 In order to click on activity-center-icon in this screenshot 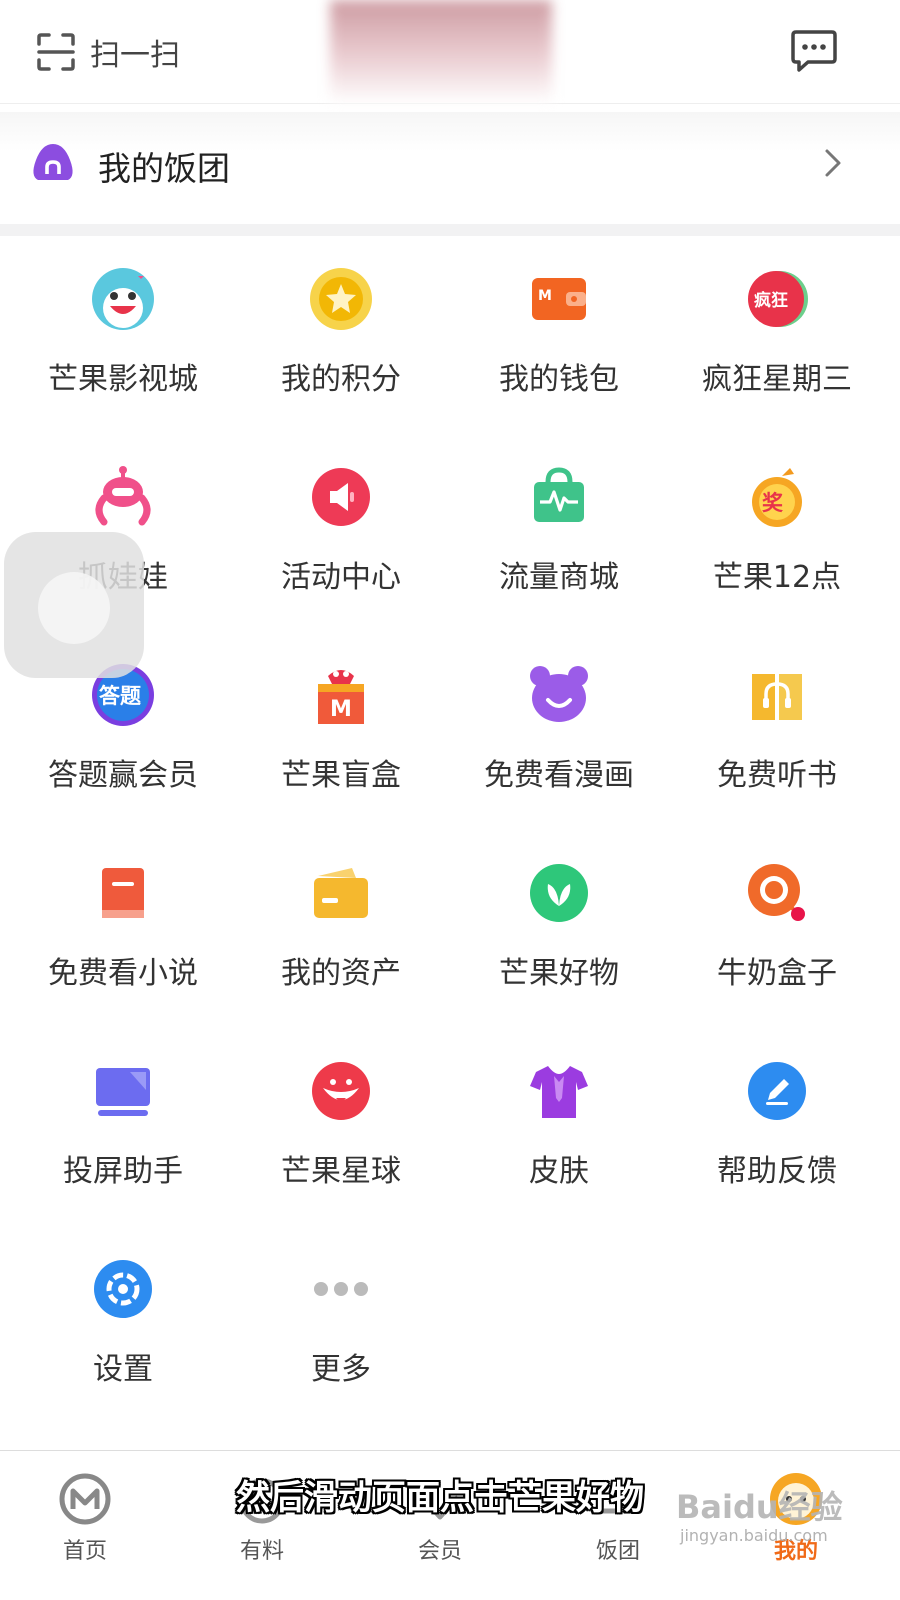, I will do `click(341, 497)`.